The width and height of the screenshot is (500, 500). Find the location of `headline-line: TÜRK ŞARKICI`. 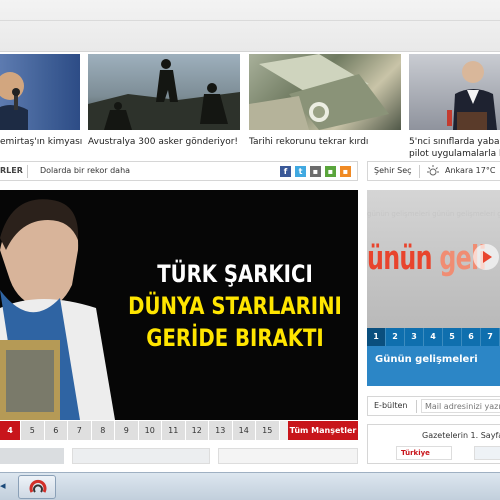

headline-line: TÜRK ŞARKICI is located at coordinates (235, 274).